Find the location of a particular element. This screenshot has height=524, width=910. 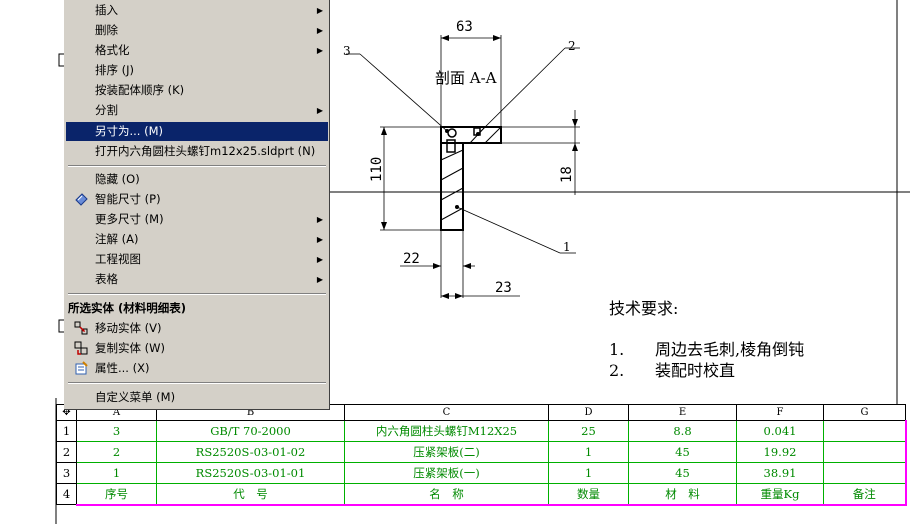

section-view-title: 剖面 A-A is located at coordinates (466, 78).